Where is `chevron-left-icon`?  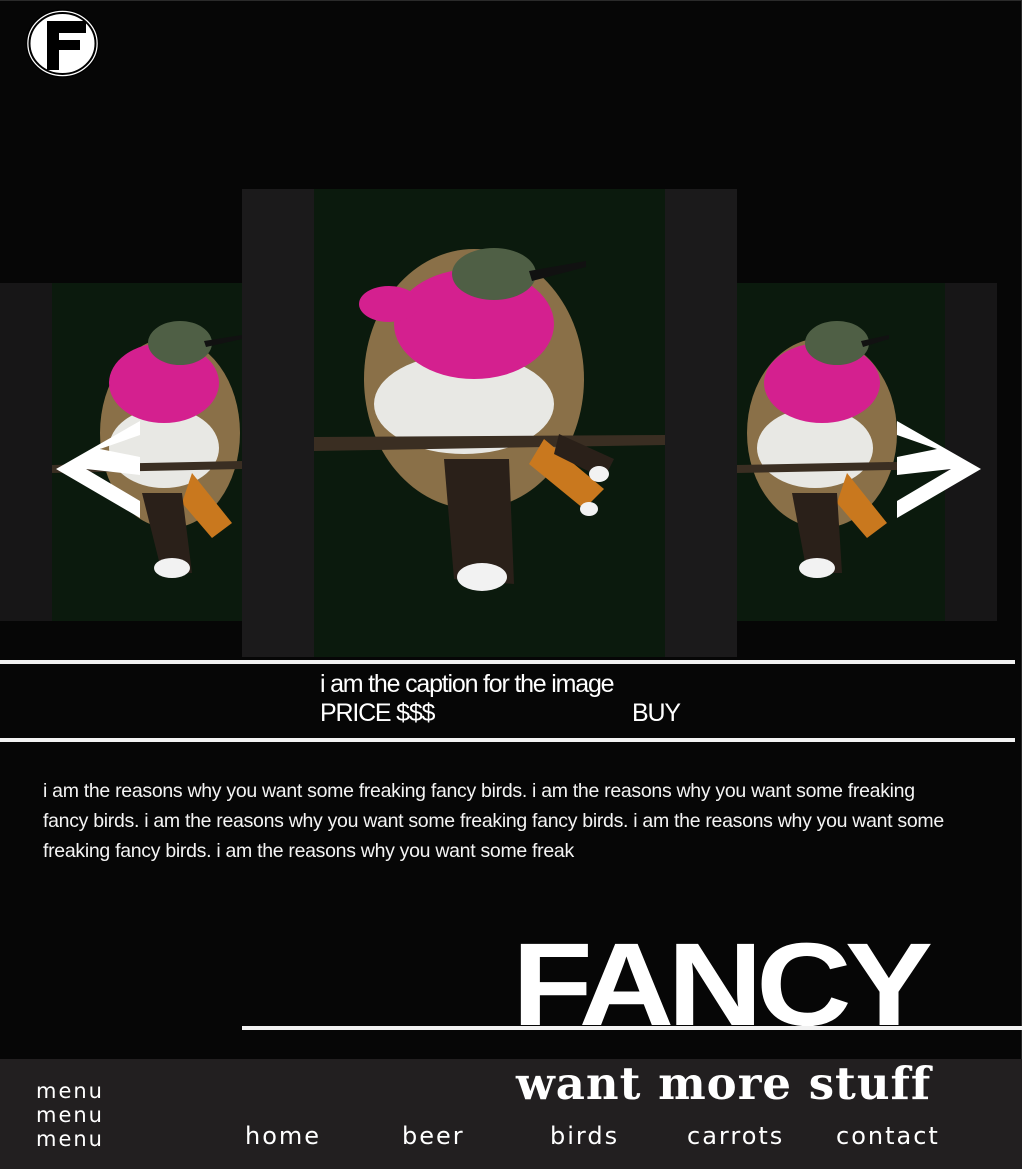 chevron-left-icon is located at coordinates (98, 469).